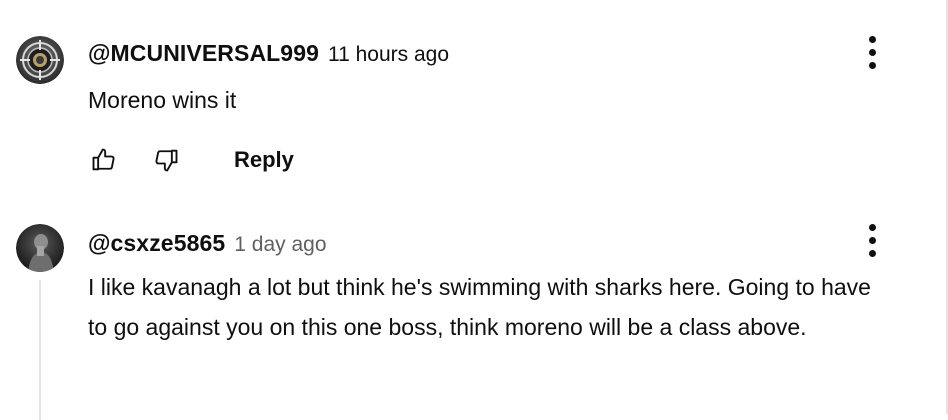 This screenshot has height=420, width=948. I want to click on crosshair-logo-icon, so click(40, 60).